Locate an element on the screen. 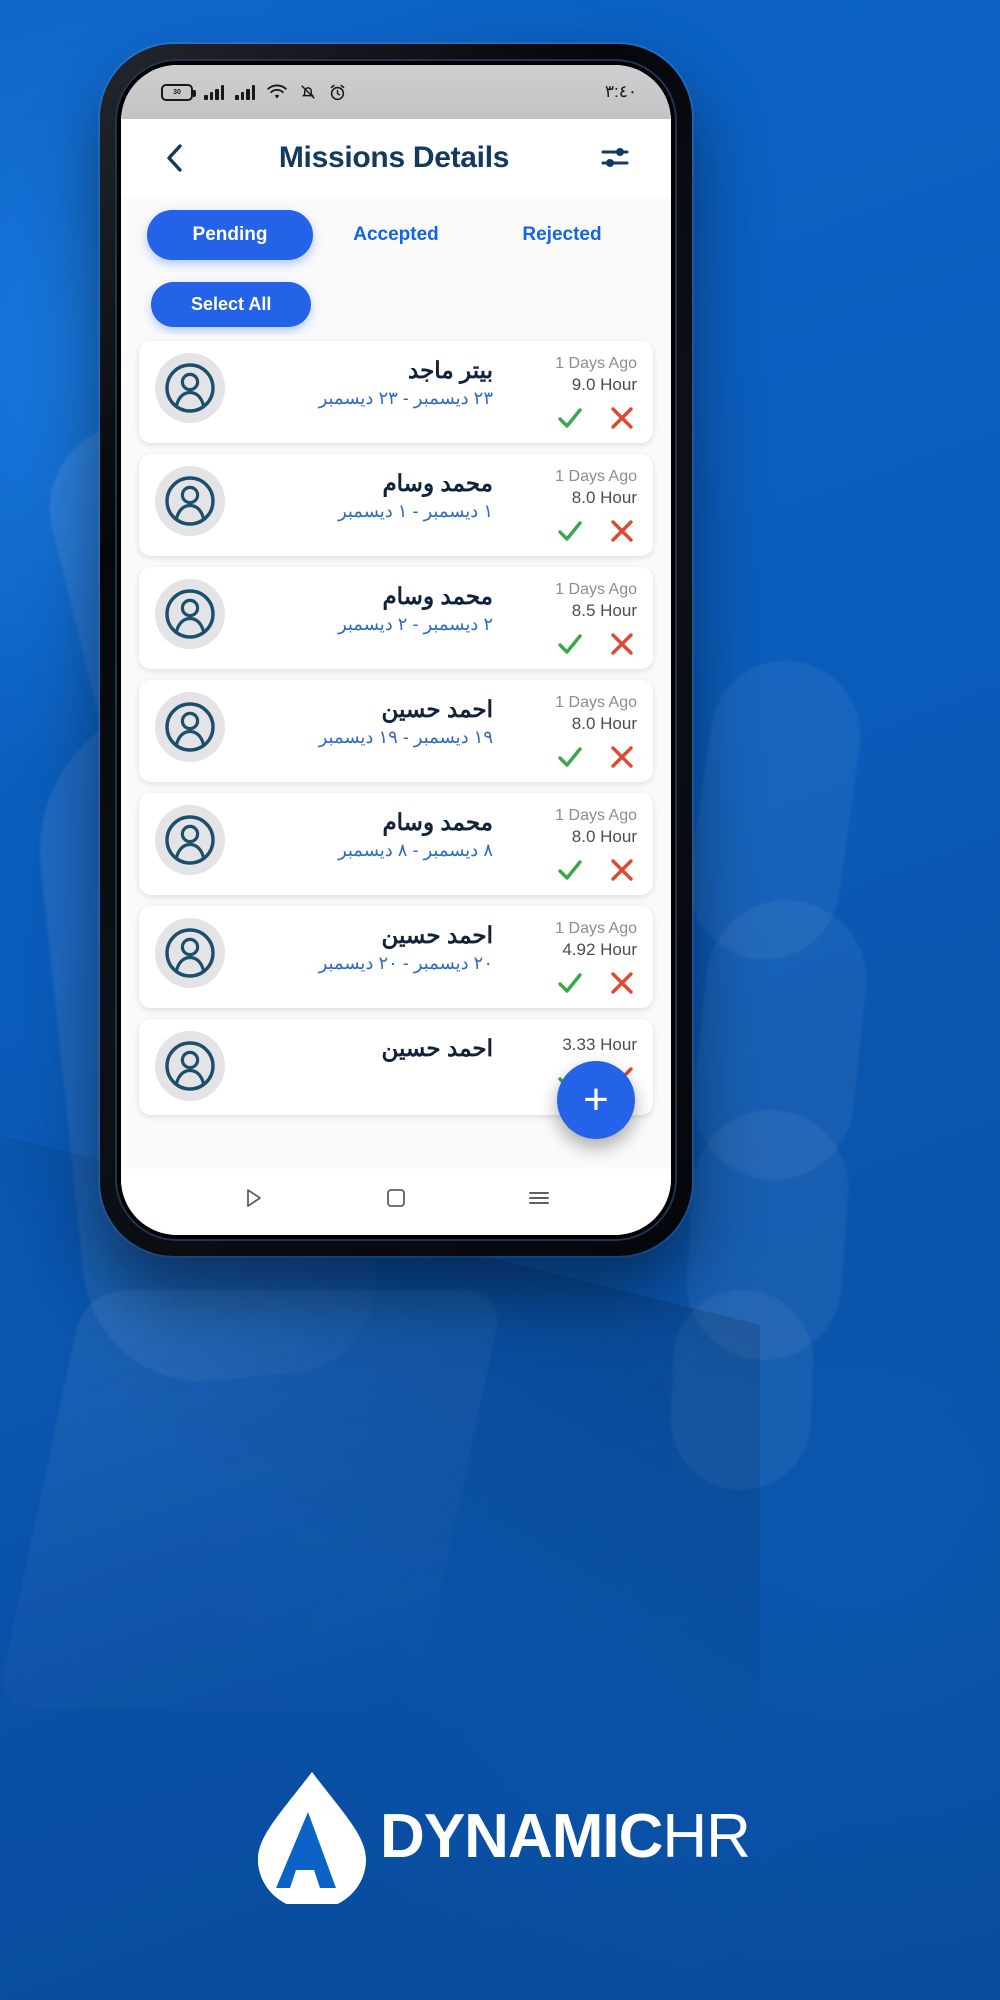 The width and height of the screenshot is (1000, 2000). menu-lines-icon is located at coordinates (539, 1198).